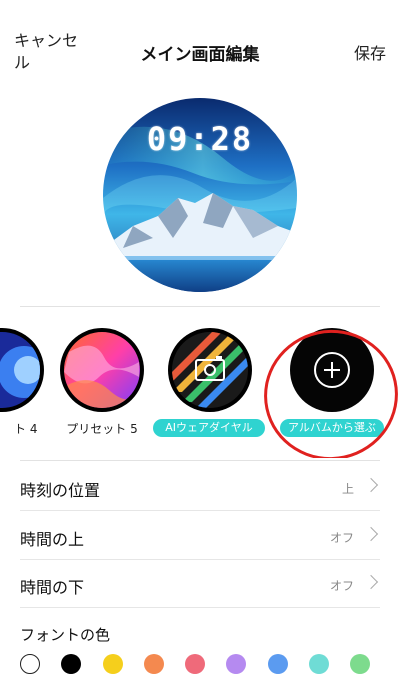  What do you see at coordinates (209, 428) in the screenshot?
I see `ai-wear-dial-badge: AIウェアダイヤル` at bounding box center [209, 428].